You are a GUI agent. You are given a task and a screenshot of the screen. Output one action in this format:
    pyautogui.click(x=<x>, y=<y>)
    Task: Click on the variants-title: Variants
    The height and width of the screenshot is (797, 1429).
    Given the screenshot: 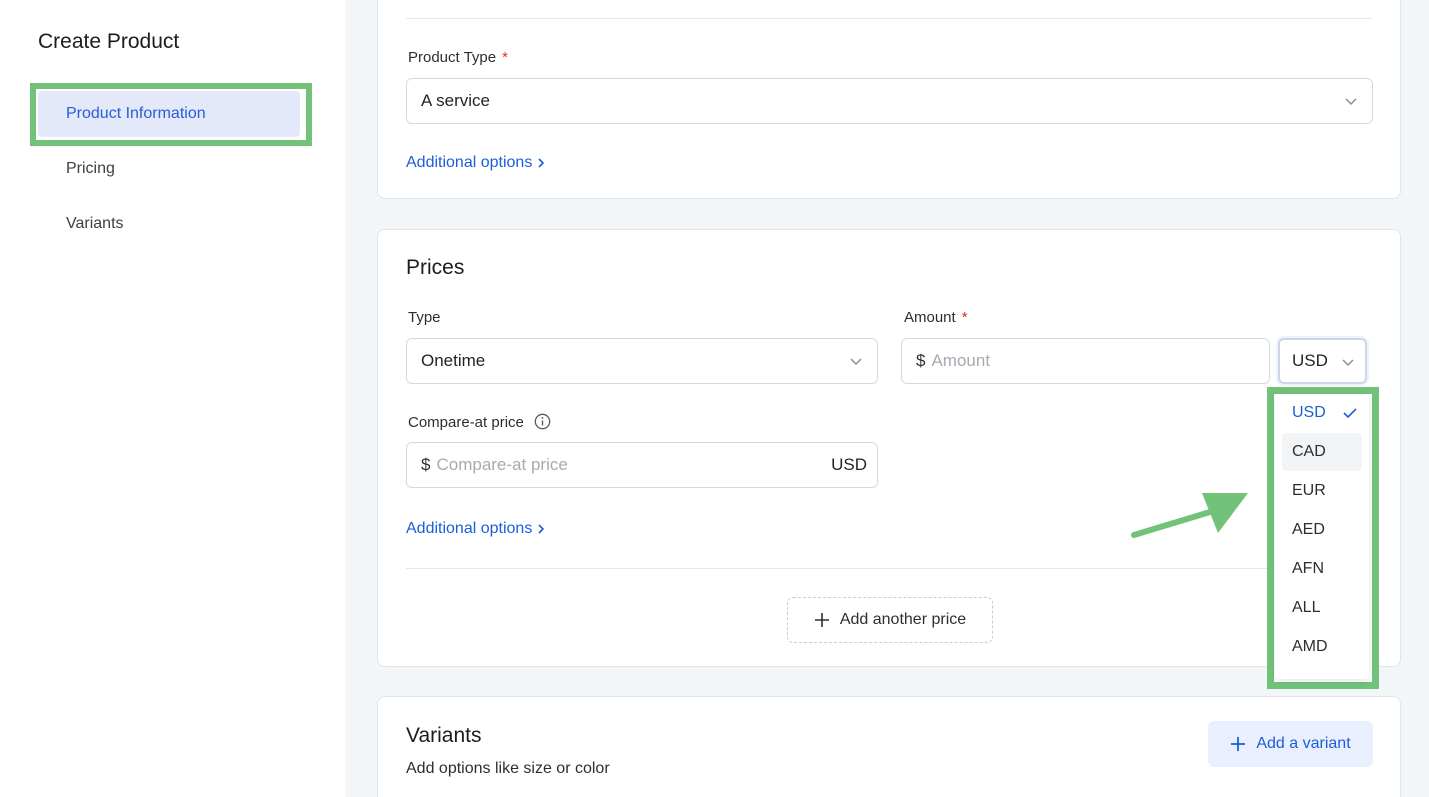 What is the action you would take?
    pyautogui.click(x=444, y=735)
    